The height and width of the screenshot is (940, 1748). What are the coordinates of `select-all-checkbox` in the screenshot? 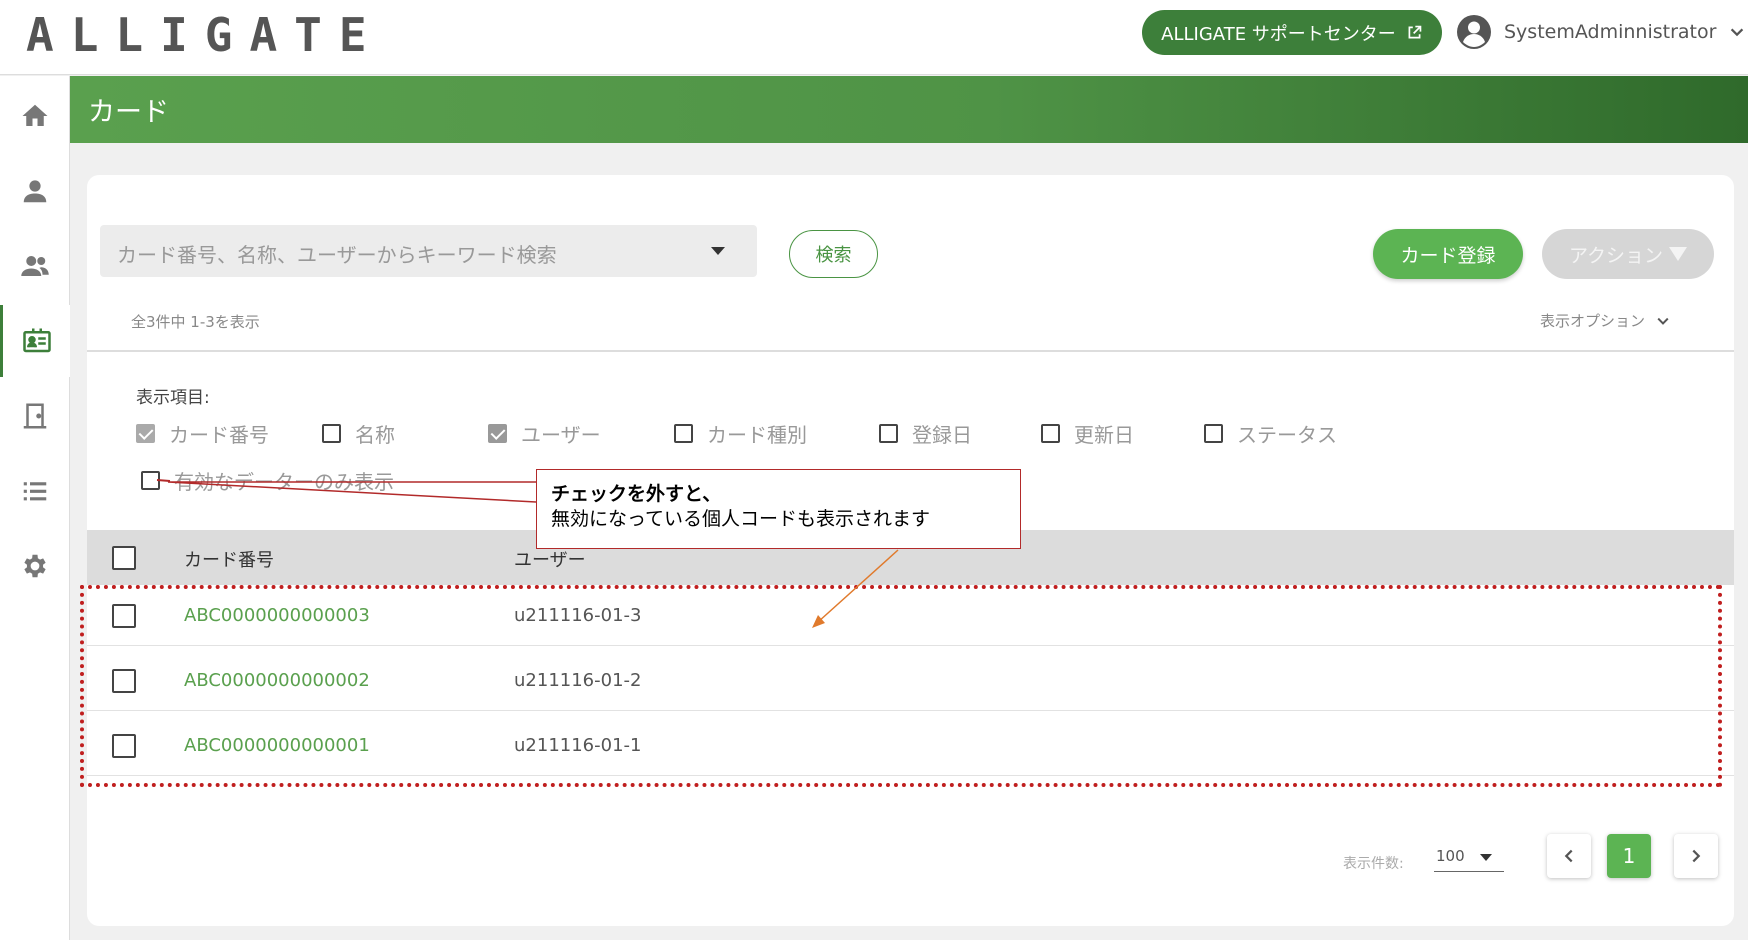 It's located at (124, 558).